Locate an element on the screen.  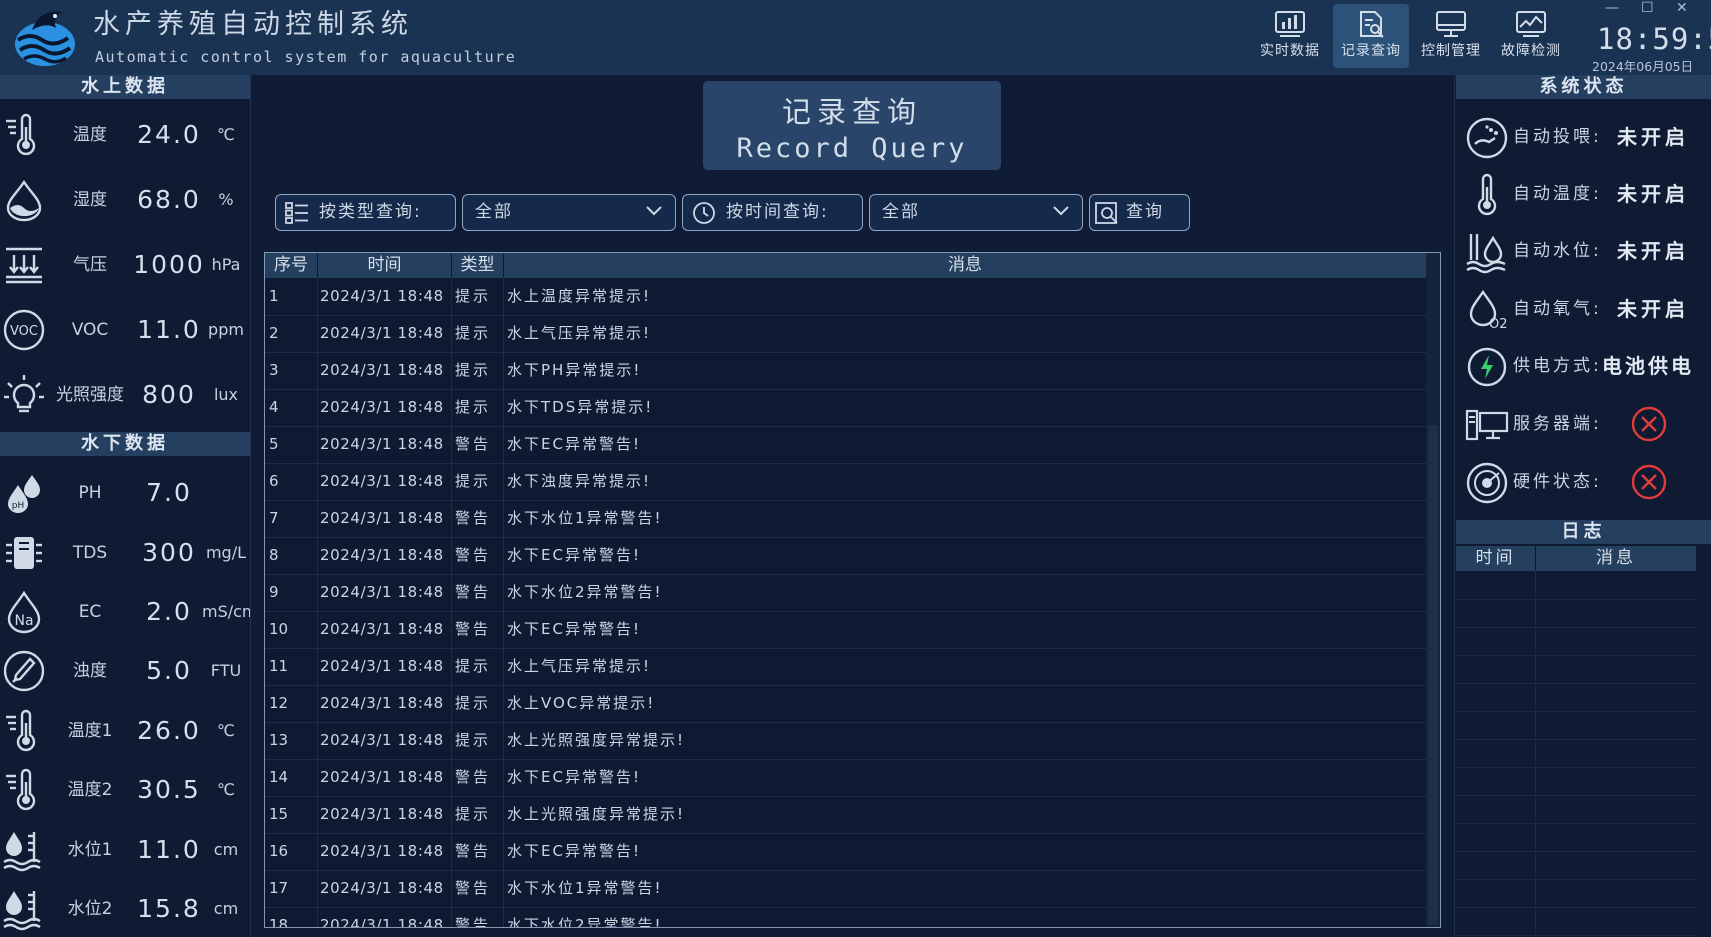
table-row: 7 2024/3/1 18:48 警告 水下水位1异常警告! is located at coordinates (845, 519).